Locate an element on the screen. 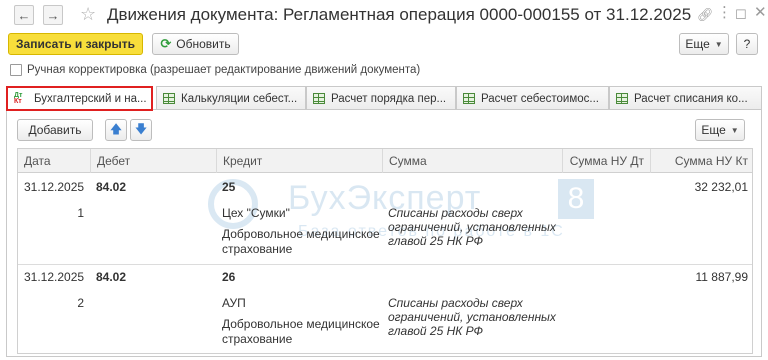 The image size is (768, 360). arrow-down-icon: 🡇 is located at coordinates (141, 128).